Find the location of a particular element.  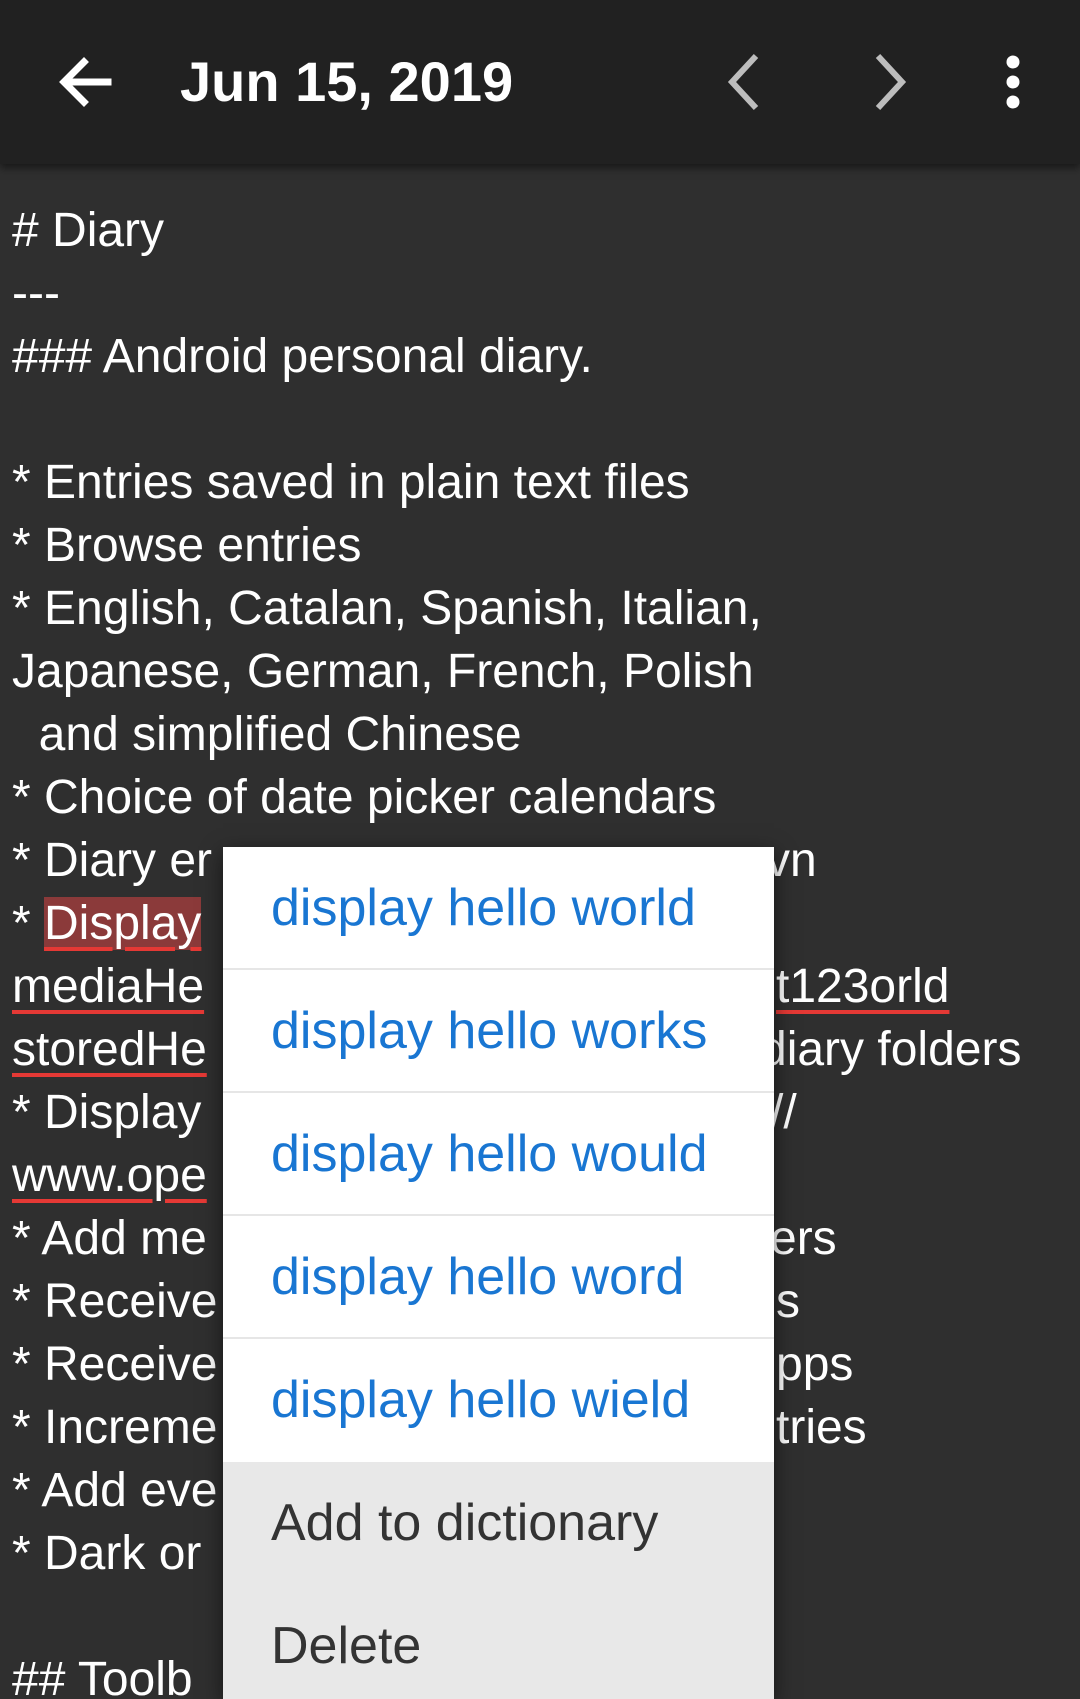

editor-line: * Add me is located at coordinates (109, 1238).